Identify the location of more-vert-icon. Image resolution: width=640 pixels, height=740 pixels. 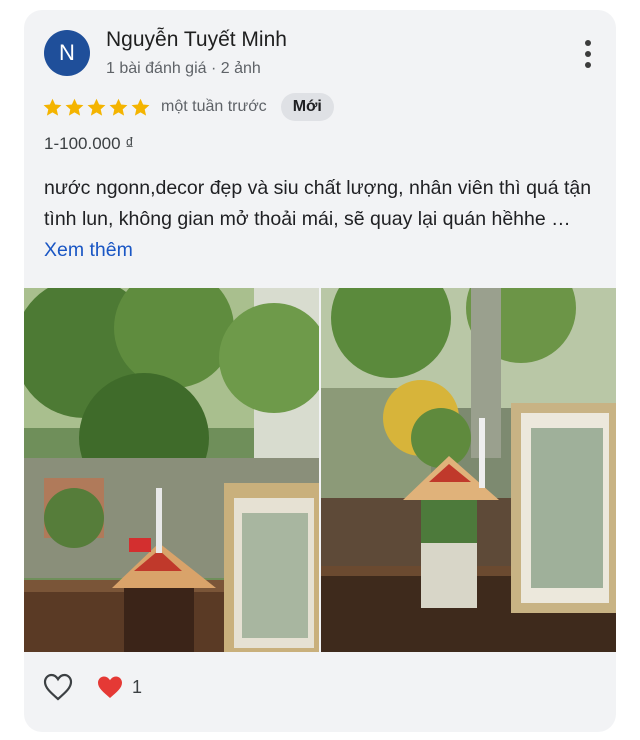
(588, 54).